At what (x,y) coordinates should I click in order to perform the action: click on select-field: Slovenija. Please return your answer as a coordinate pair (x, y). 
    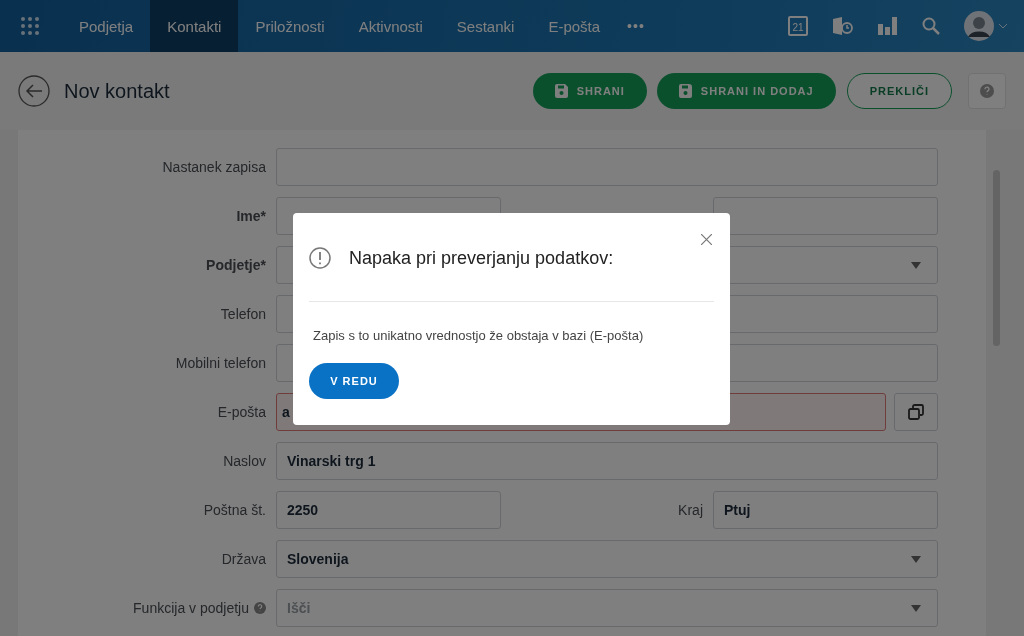
    Looking at the image, I should click on (607, 559).